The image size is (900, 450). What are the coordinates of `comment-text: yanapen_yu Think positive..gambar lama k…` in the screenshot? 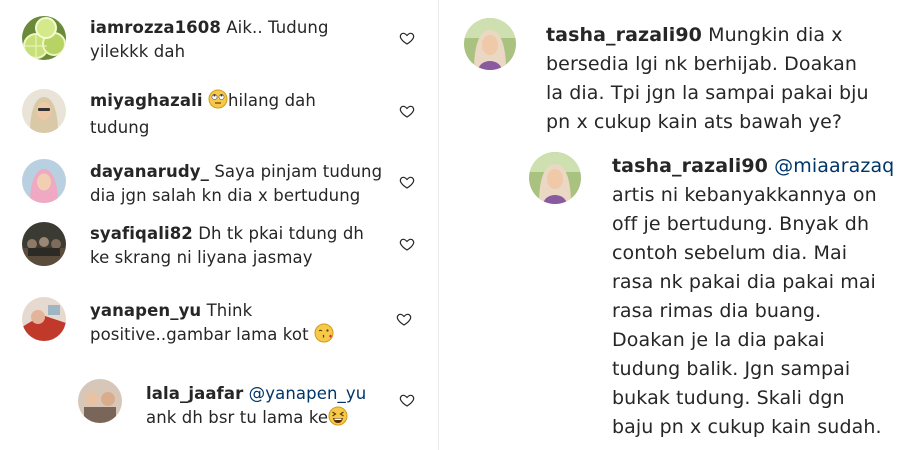 It's located at (212, 324).